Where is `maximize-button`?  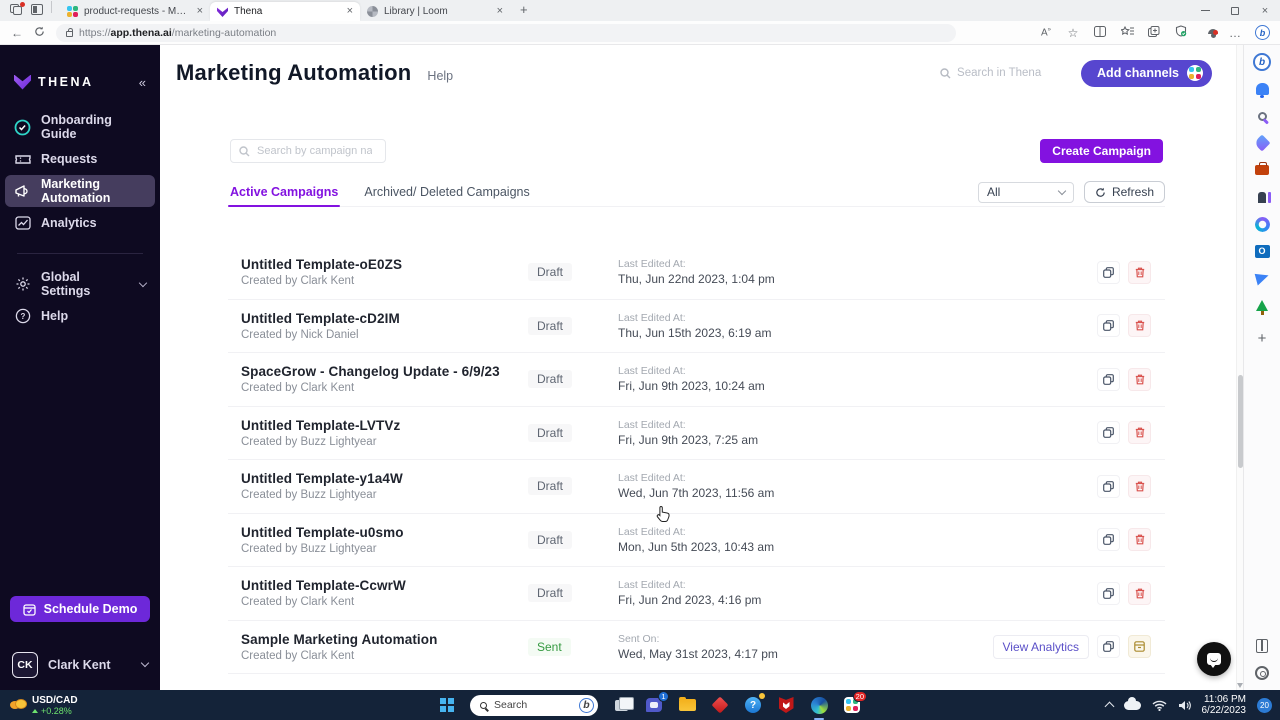
maximize-button is located at coordinates (1235, 10).